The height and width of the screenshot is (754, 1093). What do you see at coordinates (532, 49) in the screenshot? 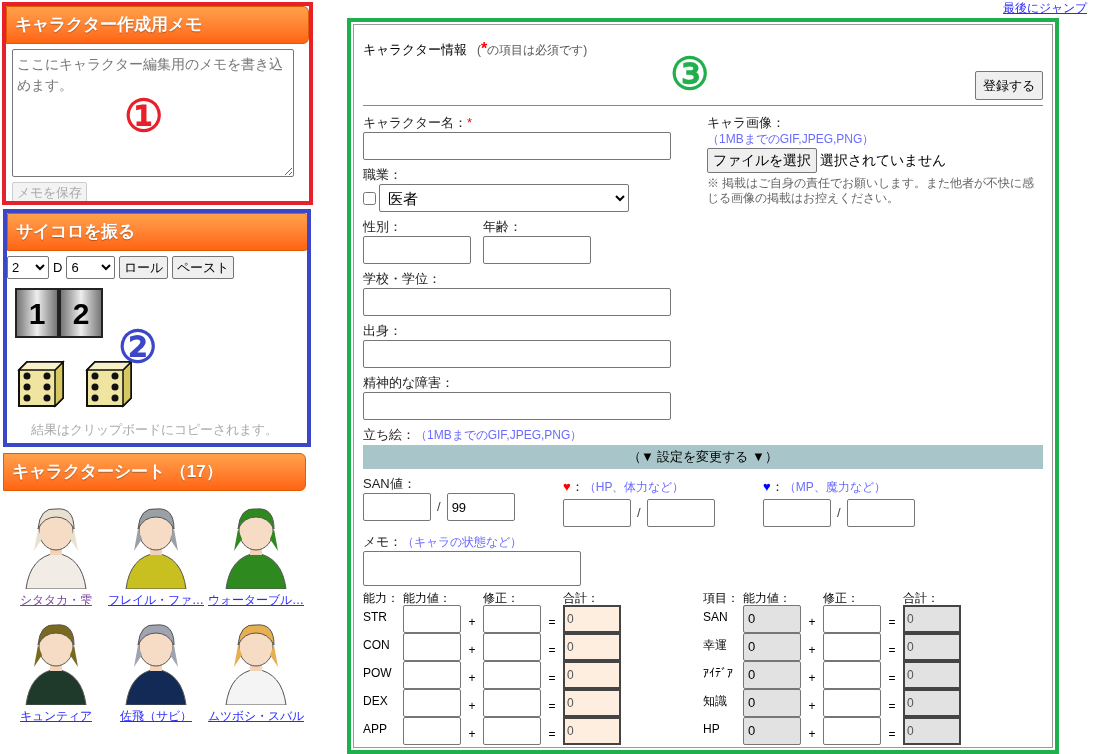
I see `required-note: (*の項目は必須です)` at bounding box center [532, 49].